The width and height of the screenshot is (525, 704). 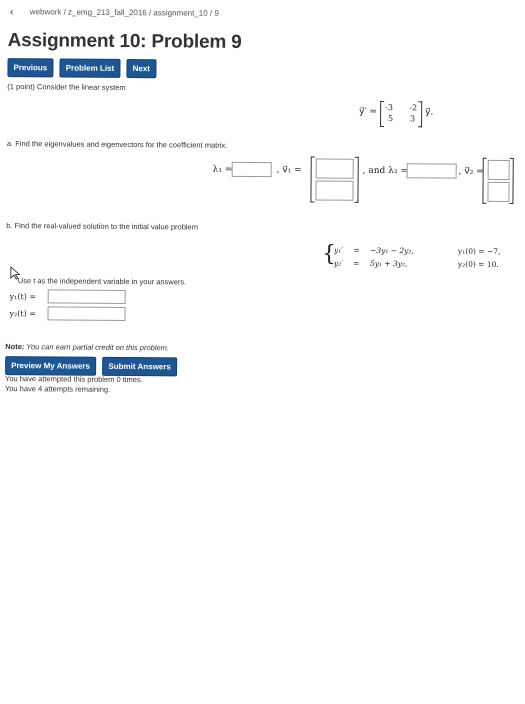 What do you see at coordinates (90, 68) in the screenshot?
I see `problem-list-button: Problem List` at bounding box center [90, 68].